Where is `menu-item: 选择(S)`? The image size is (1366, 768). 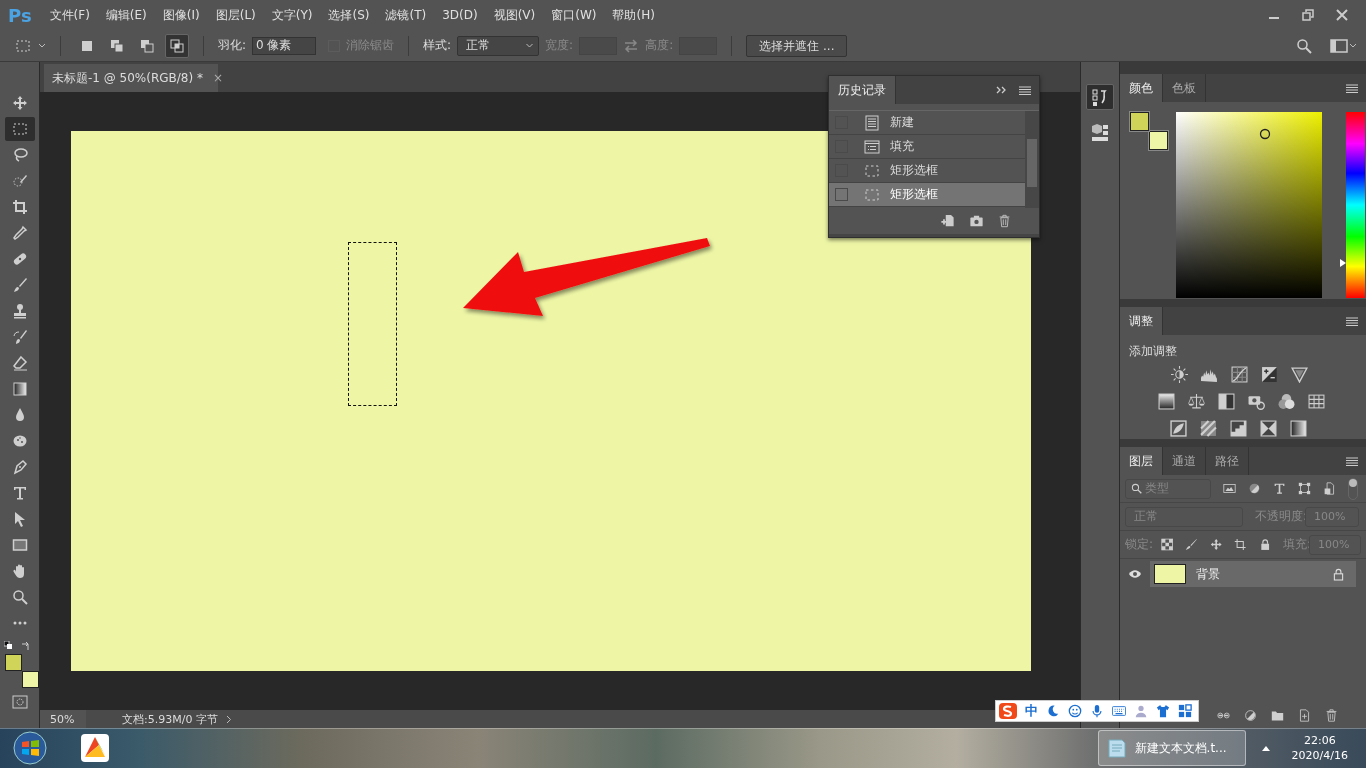
menu-item: 选择(S) is located at coordinates (349, 15).